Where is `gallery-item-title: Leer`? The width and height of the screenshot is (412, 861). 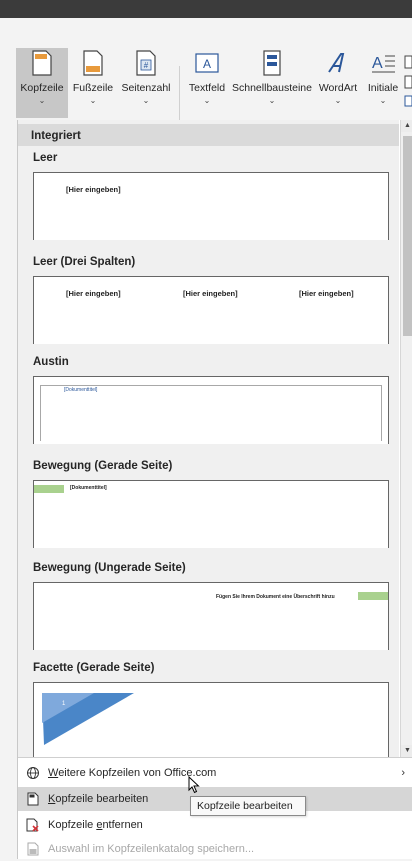 gallery-item-title: Leer is located at coordinates (45, 158).